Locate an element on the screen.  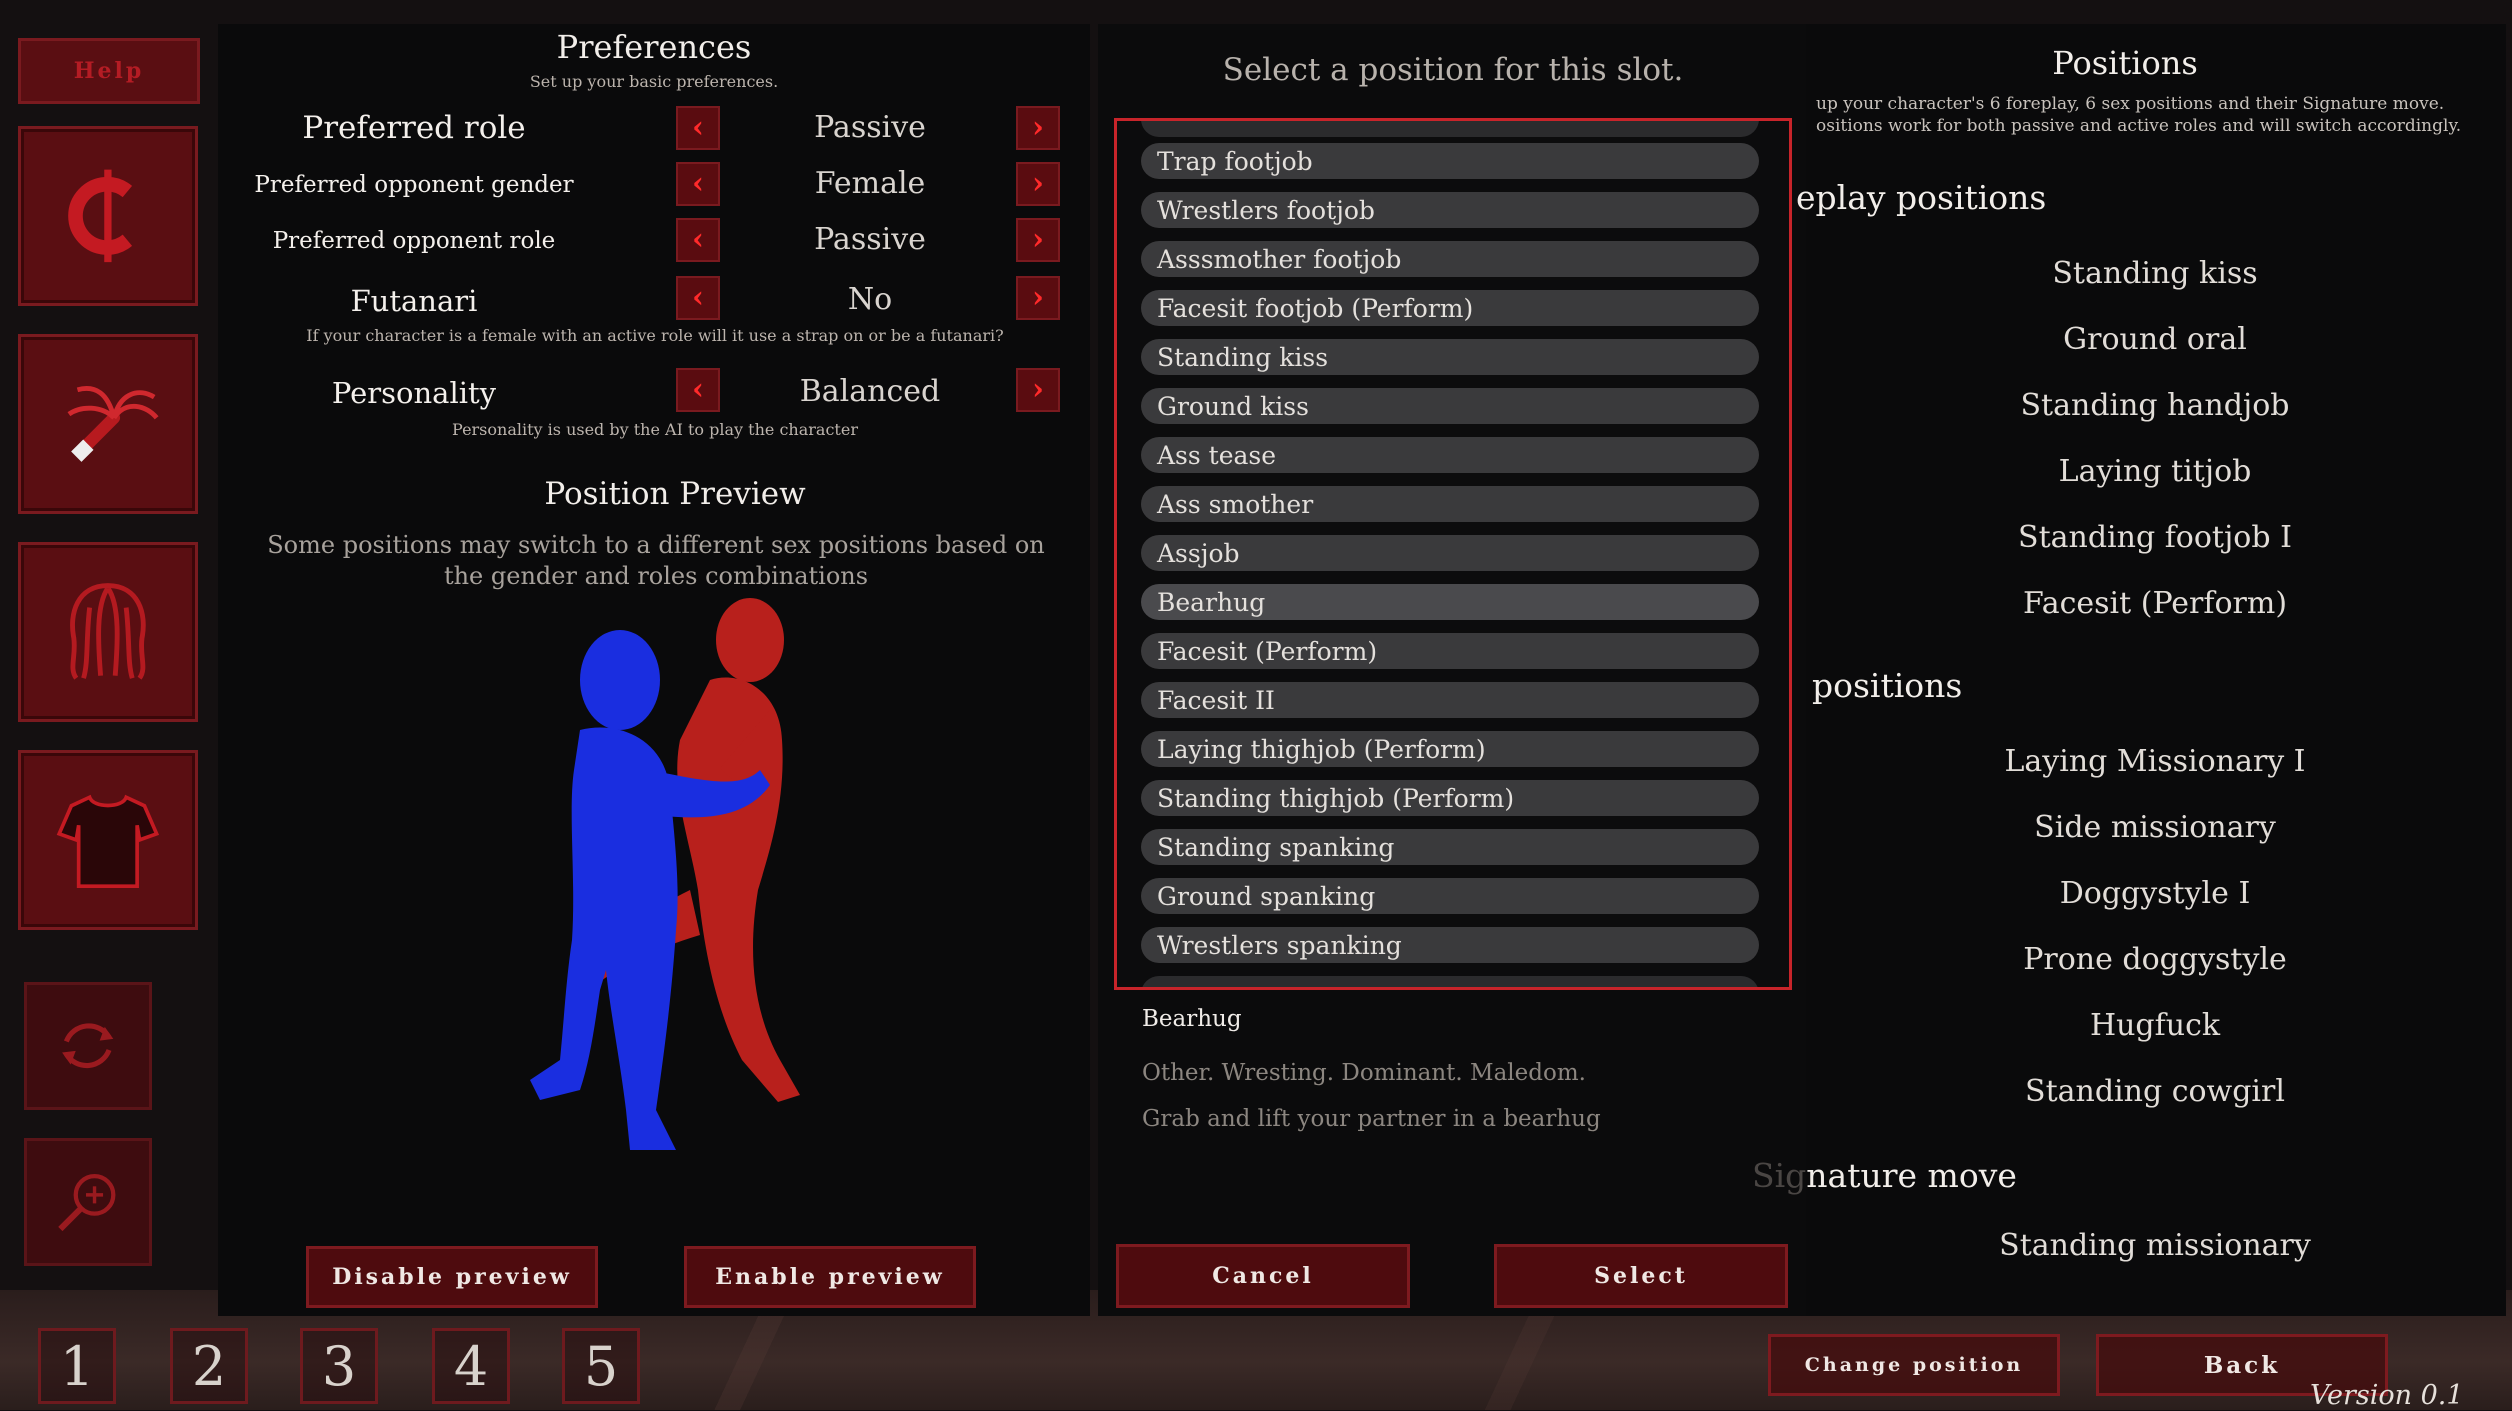
cancel-button: Cancel is located at coordinates (1263, 1276).